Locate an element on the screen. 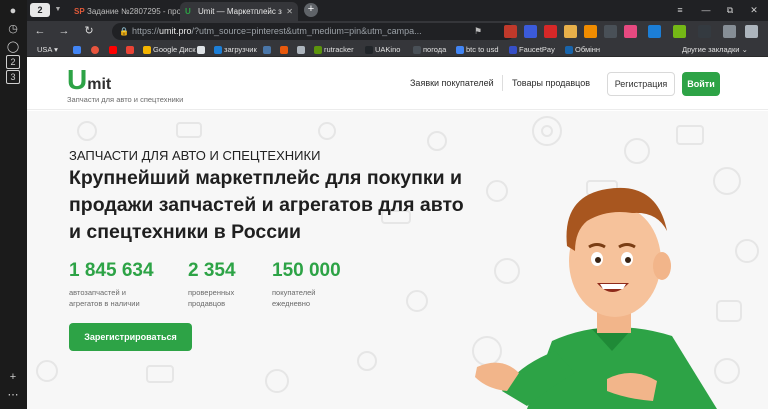  reload-icon: ↻ is located at coordinates (89, 31).